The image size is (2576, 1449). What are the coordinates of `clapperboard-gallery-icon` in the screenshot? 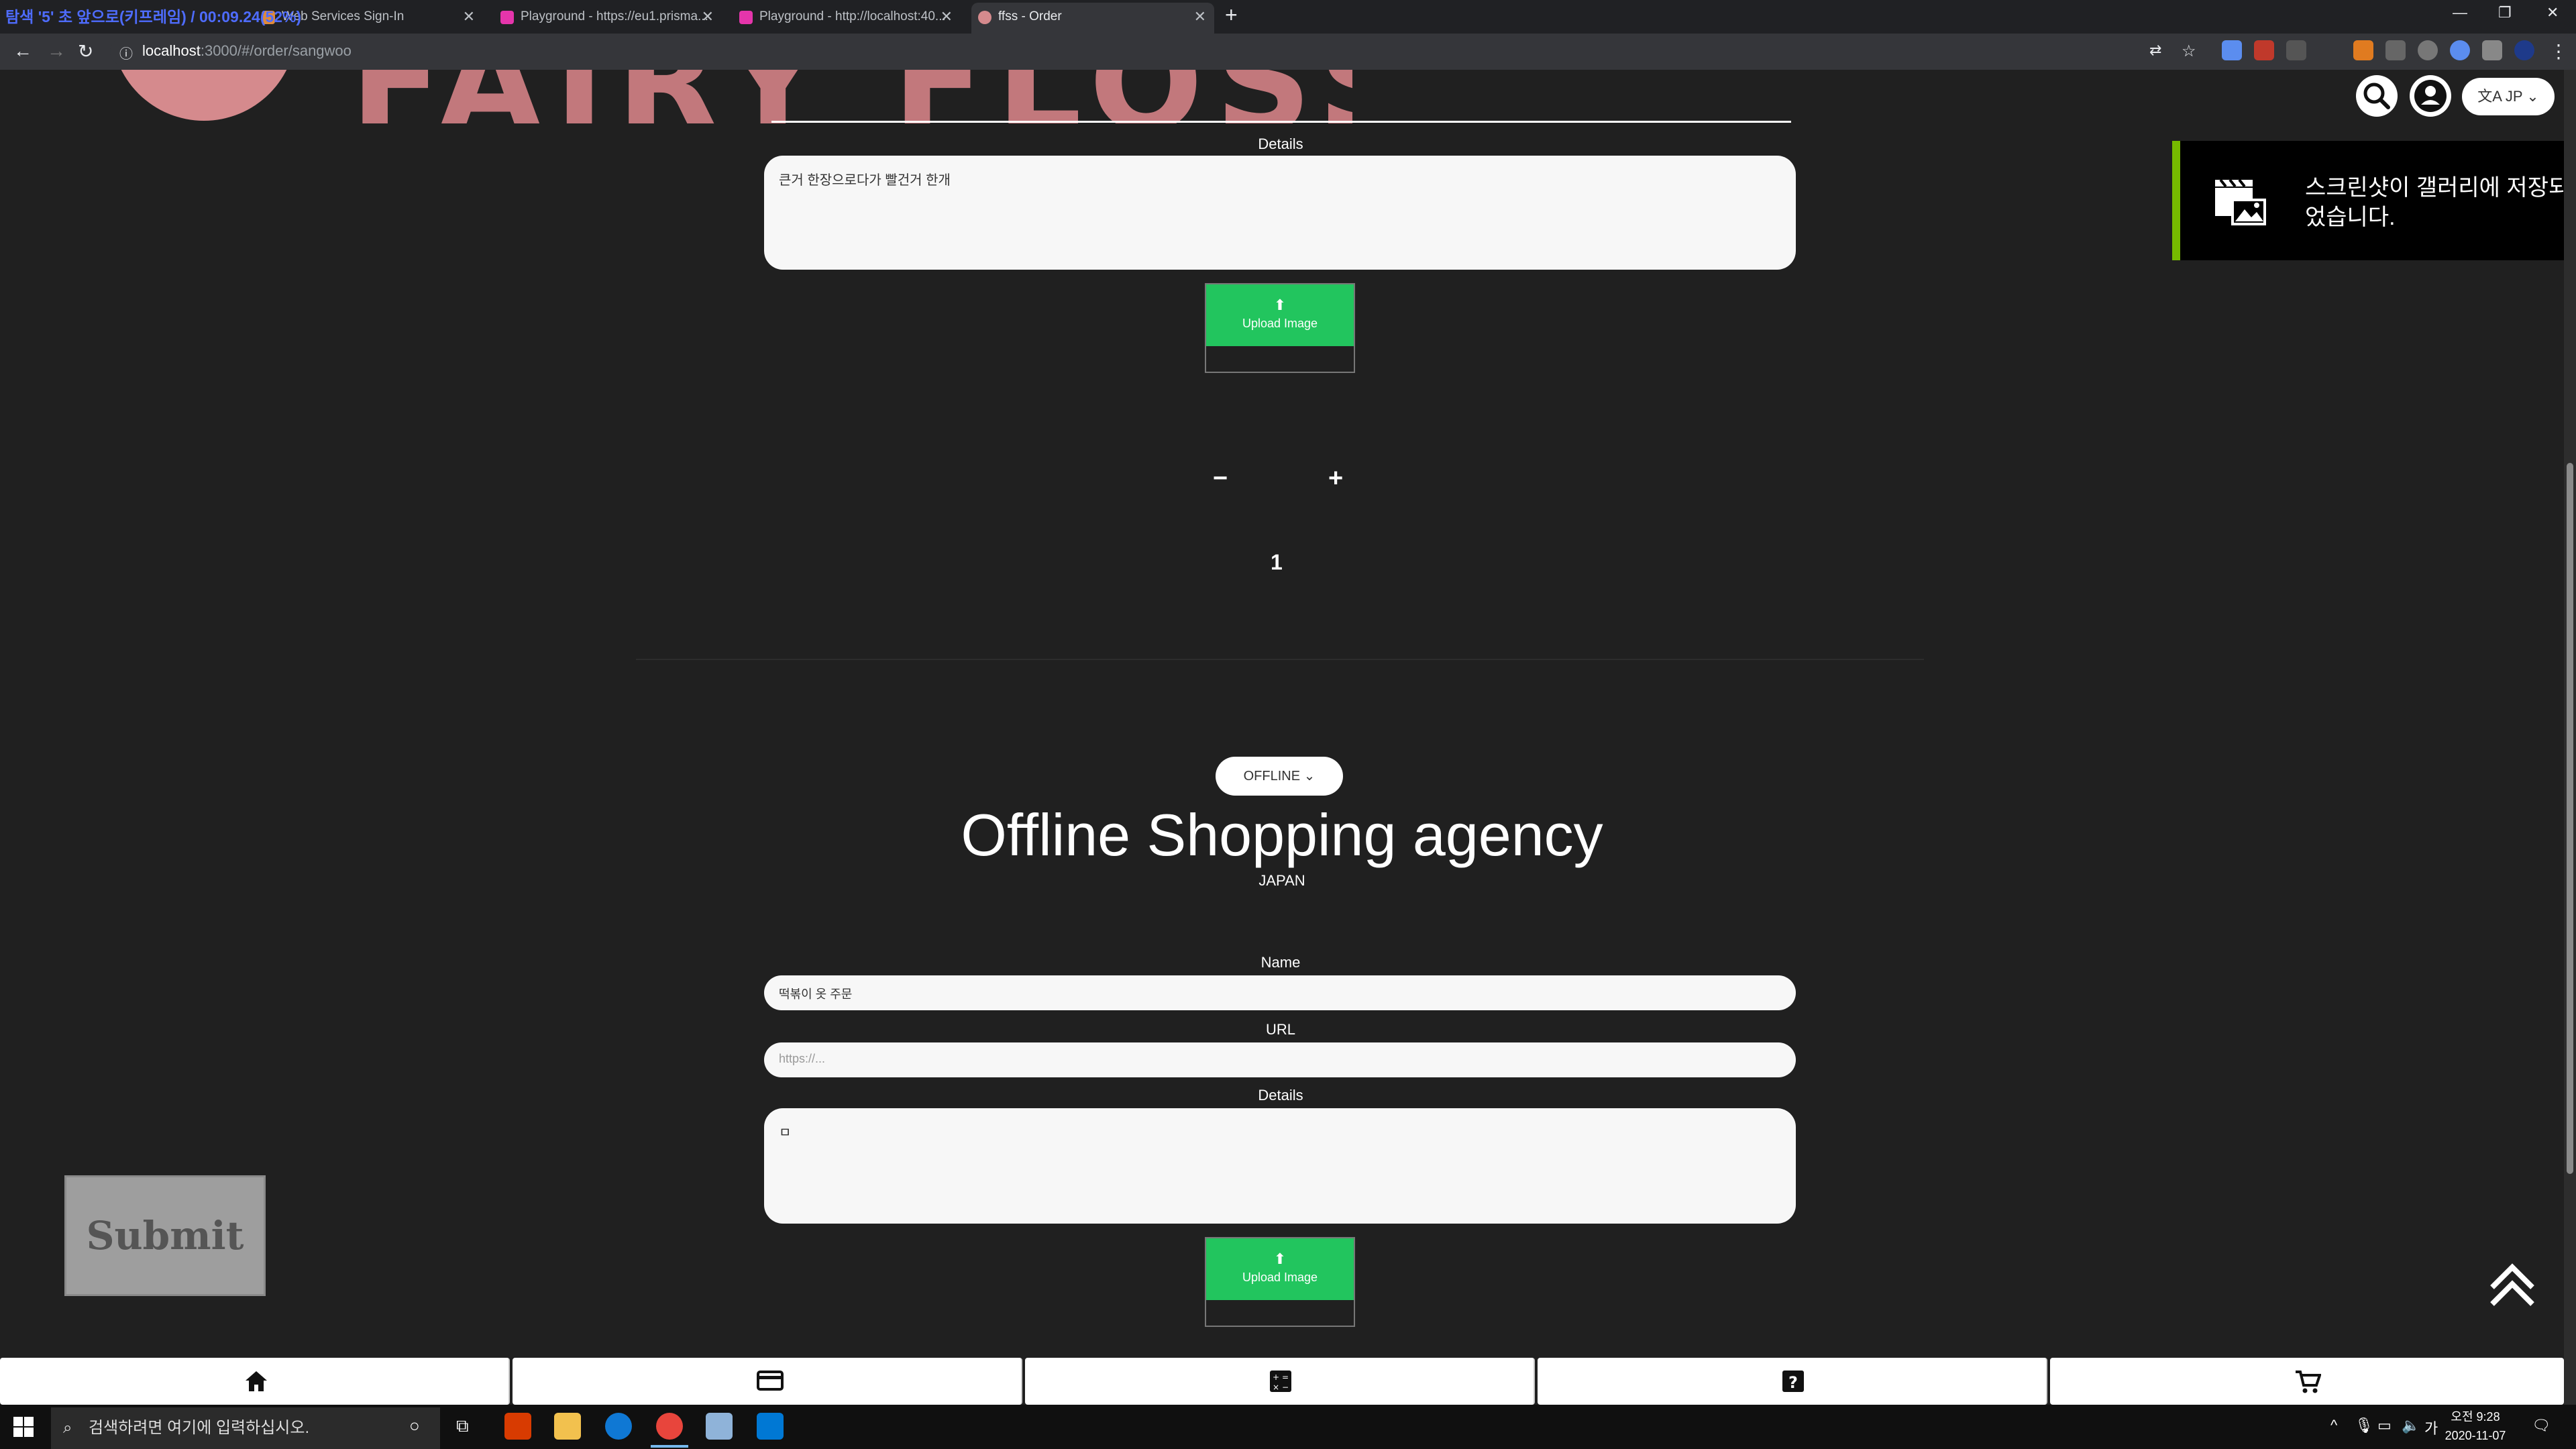 It's located at (2240, 201).